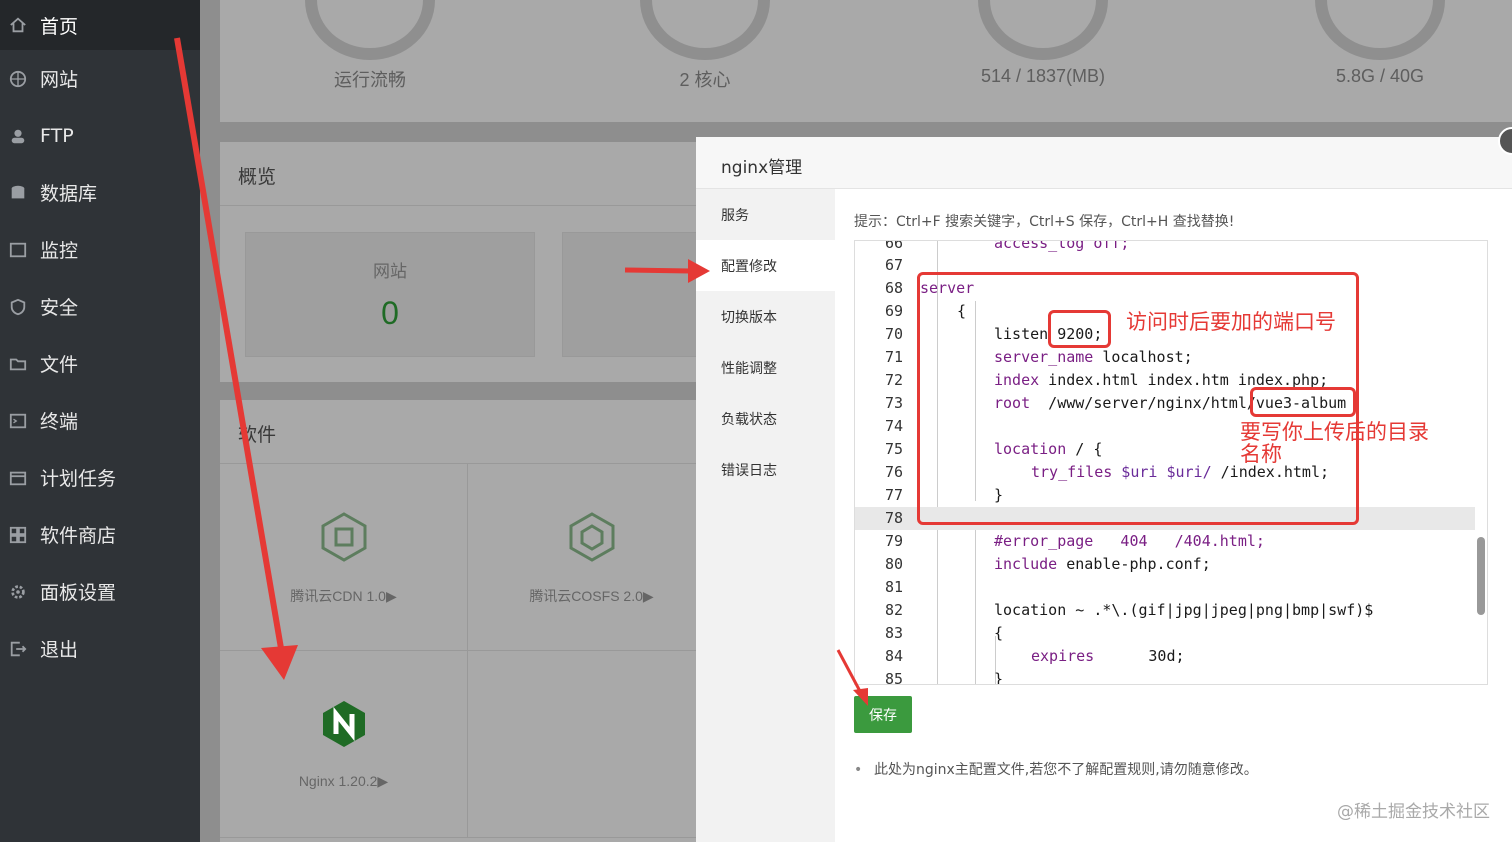  I want to click on software-item-cdn: 腾讯云CDN 1.0▶, so click(344, 557).